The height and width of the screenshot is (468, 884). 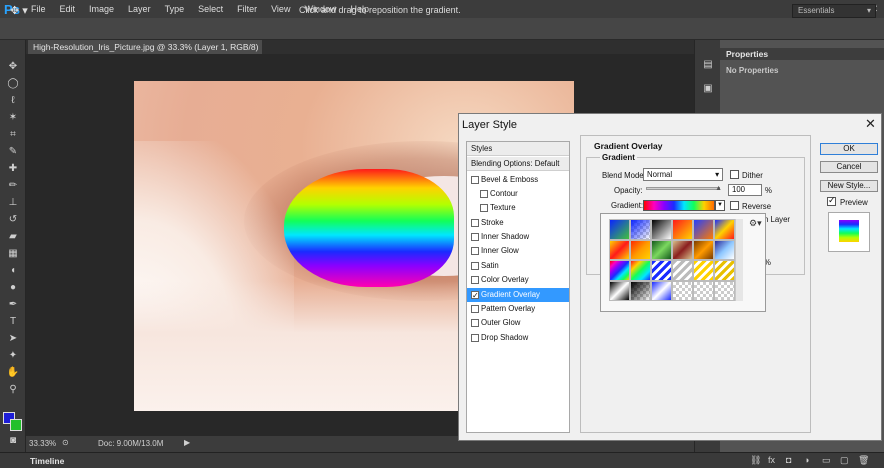 I want to click on lasso-tool-icon: ℓ, so click(x=13, y=101).